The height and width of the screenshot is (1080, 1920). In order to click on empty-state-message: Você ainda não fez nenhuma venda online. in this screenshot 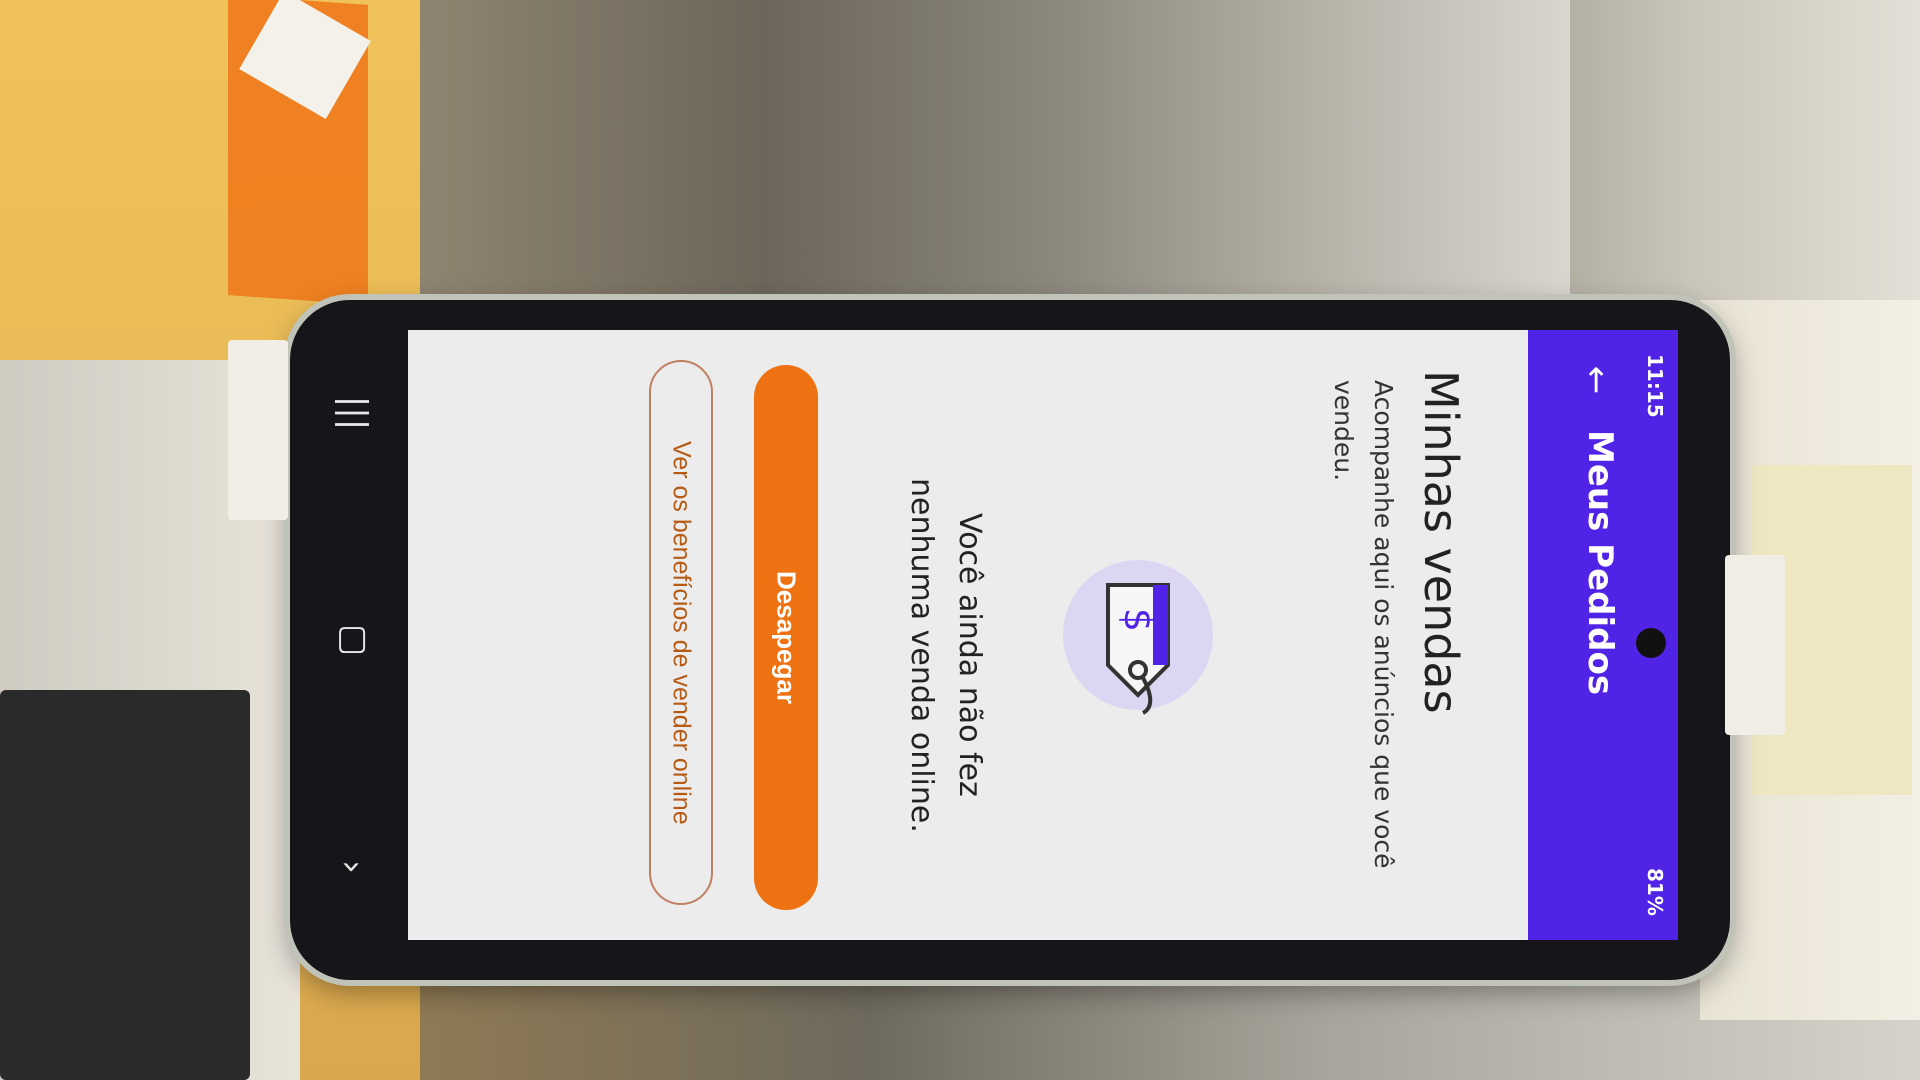, I will do `click(945, 655)`.